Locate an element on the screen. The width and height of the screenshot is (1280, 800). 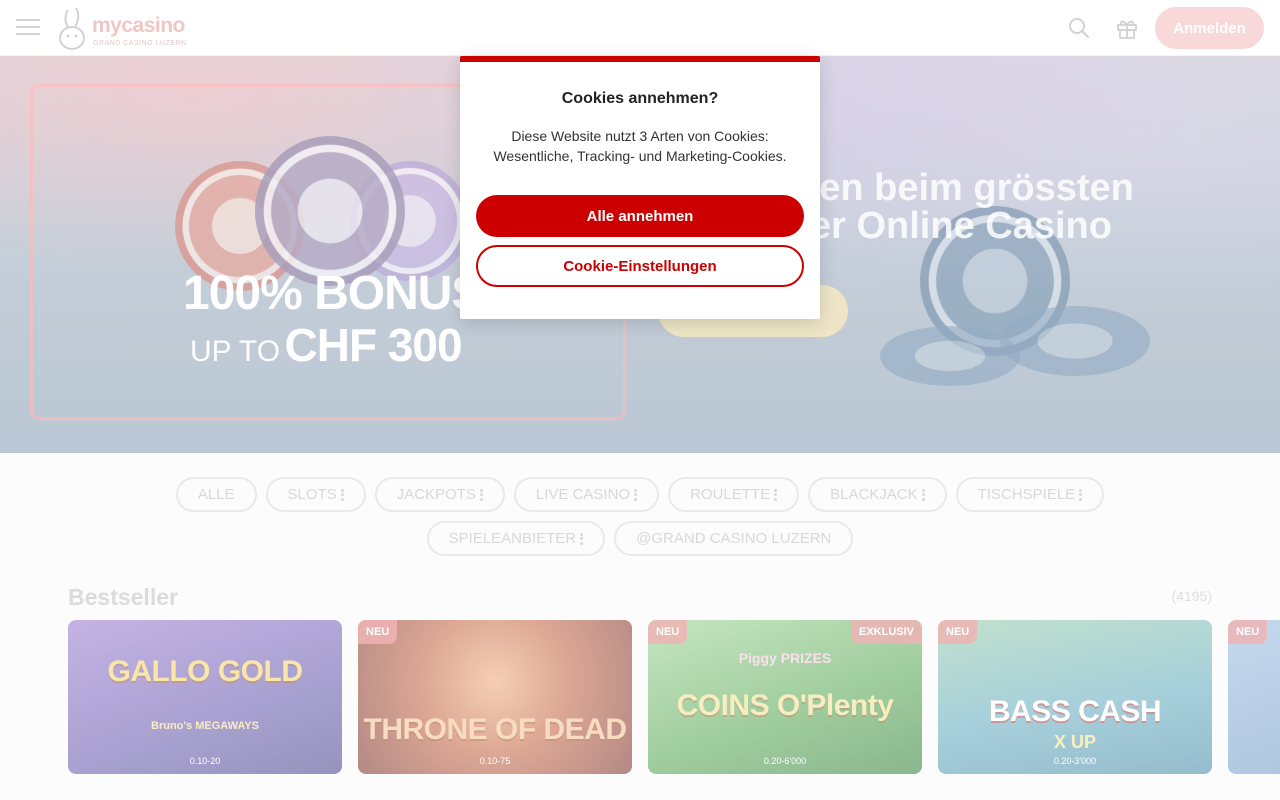
cookie-settings-button: Cookie-Einstellungen is located at coordinates (640, 266).